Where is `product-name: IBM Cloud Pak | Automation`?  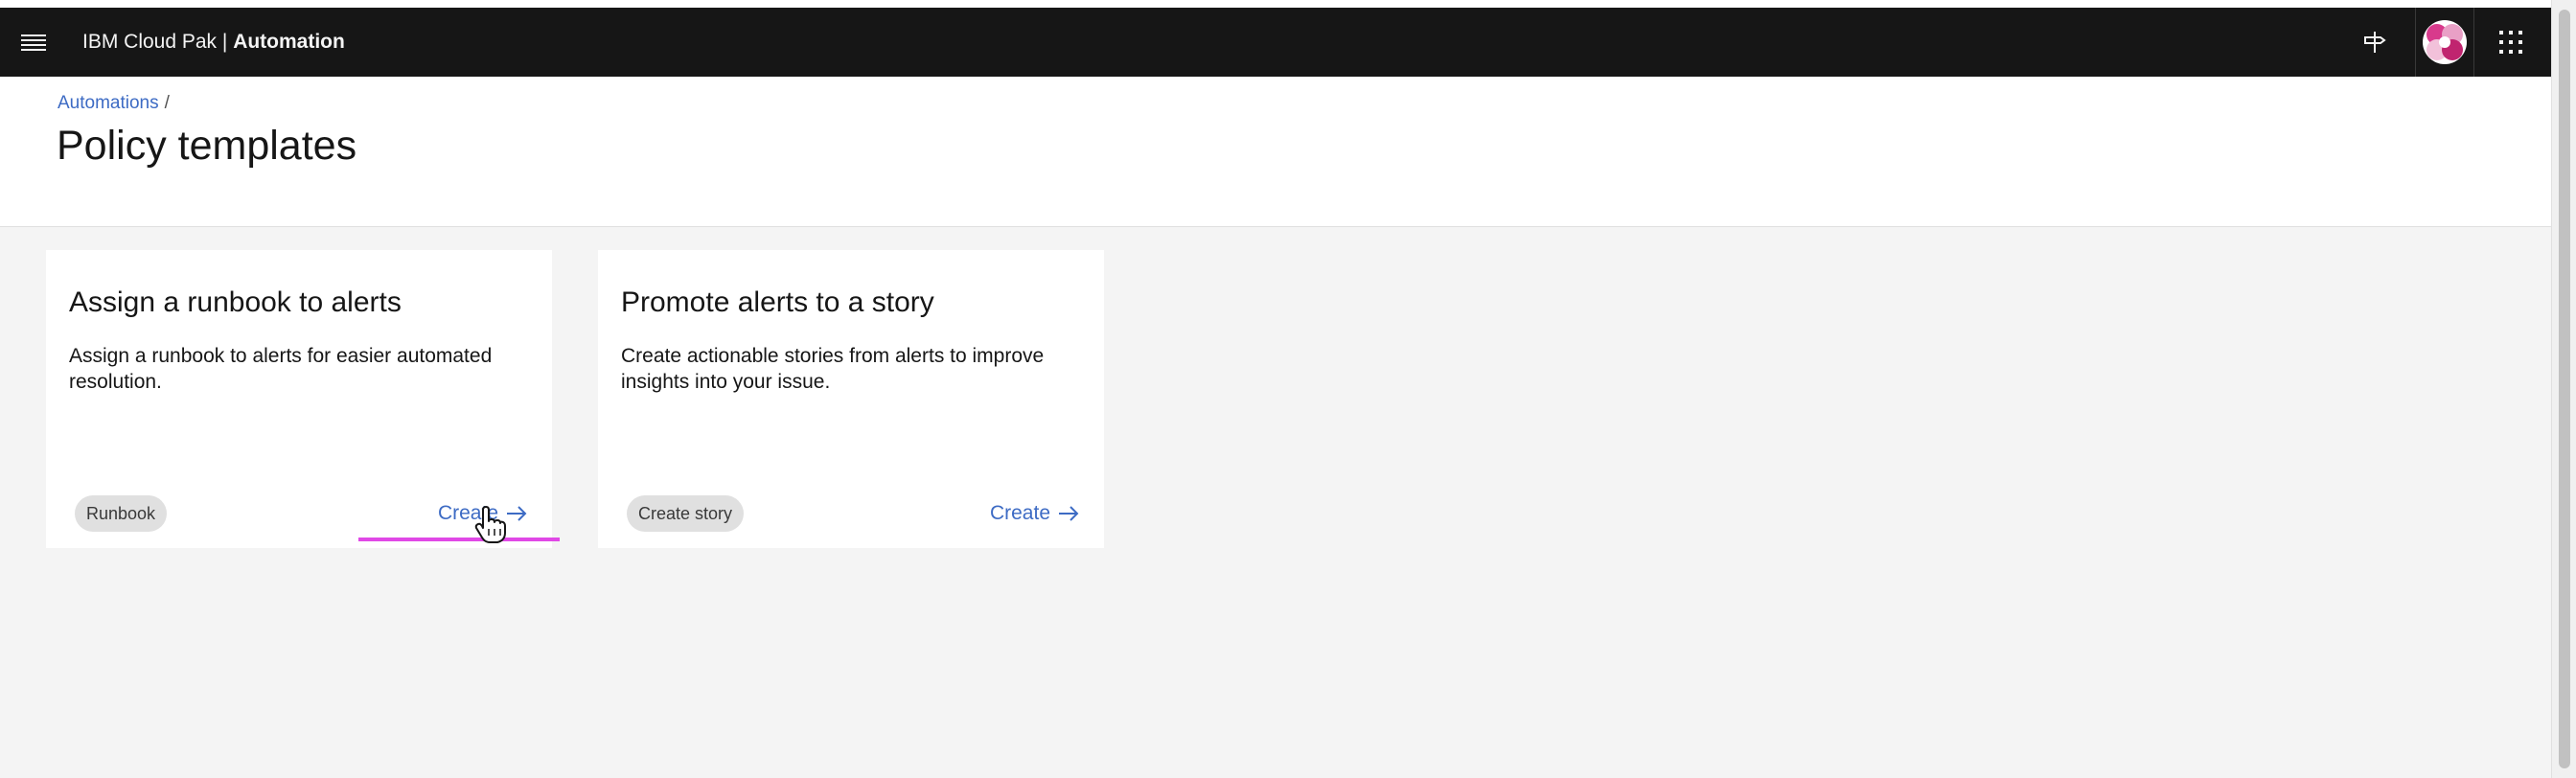
product-name: IBM Cloud Pak | Automation is located at coordinates (213, 43).